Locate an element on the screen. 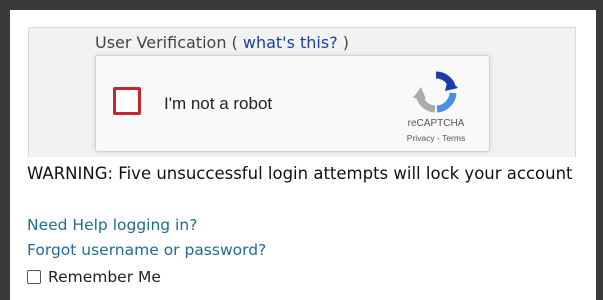  verification-heading-suffix: ) is located at coordinates (343, 42).